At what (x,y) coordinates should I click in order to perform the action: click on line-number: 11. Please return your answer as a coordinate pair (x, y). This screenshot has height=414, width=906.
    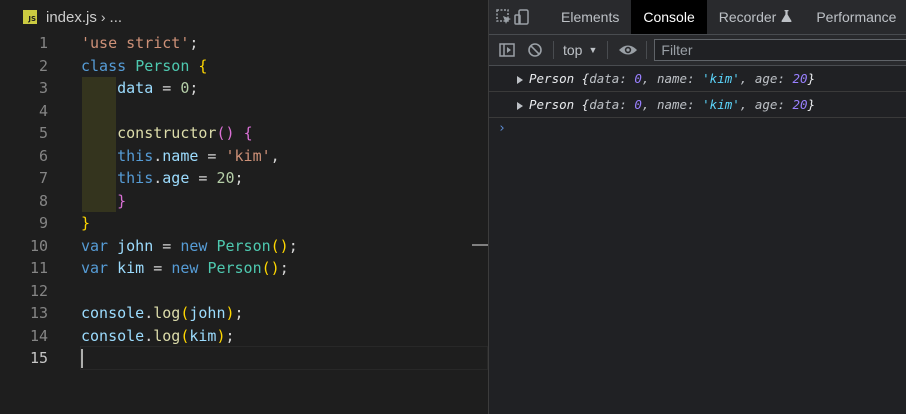
    Looking at the image, I should click on (38, 268).